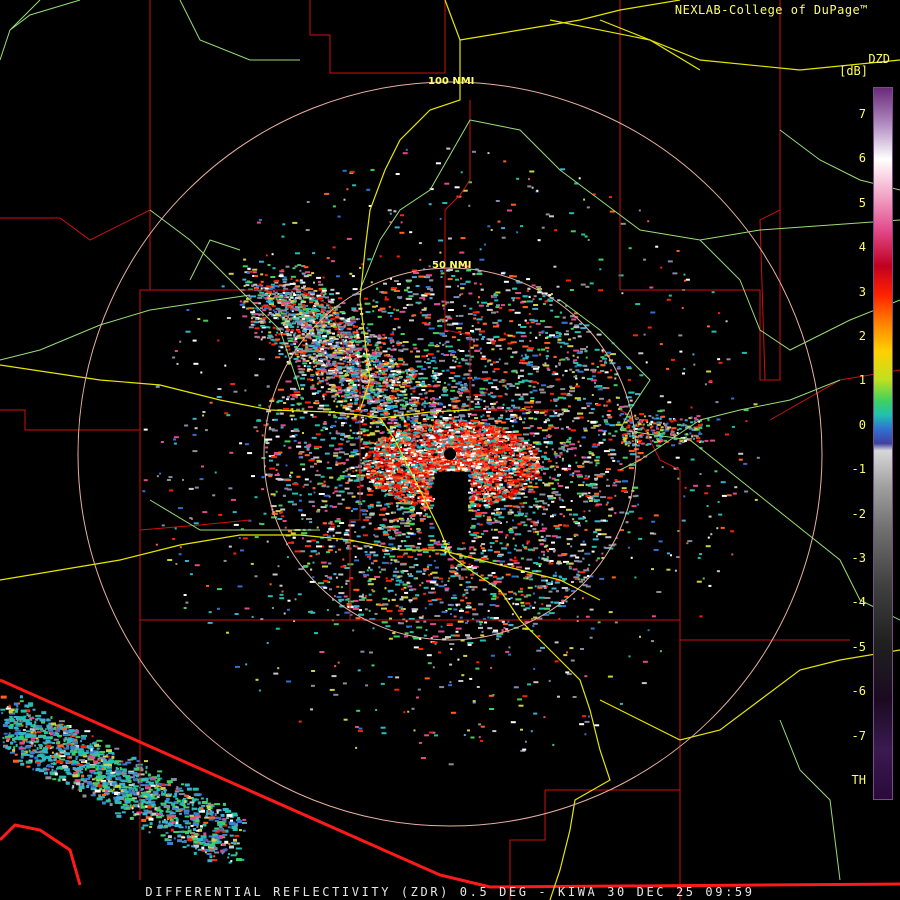 The height and width of the screenshot is (900, 900). I want to click on credit-label: NEXLAB-College of DuPage™, so click(771, 10).